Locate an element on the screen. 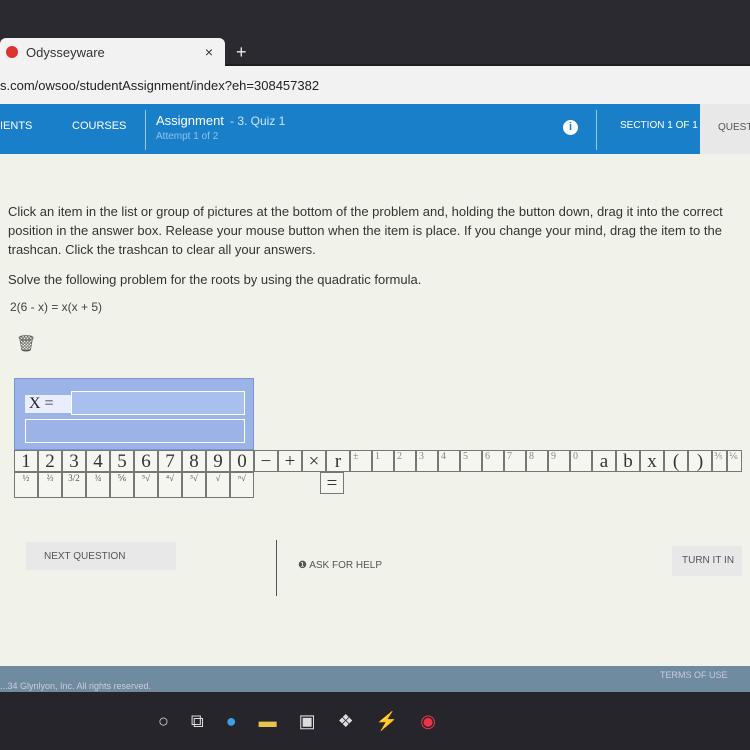  new-tab-button: + is located at coordinates (241, 52).